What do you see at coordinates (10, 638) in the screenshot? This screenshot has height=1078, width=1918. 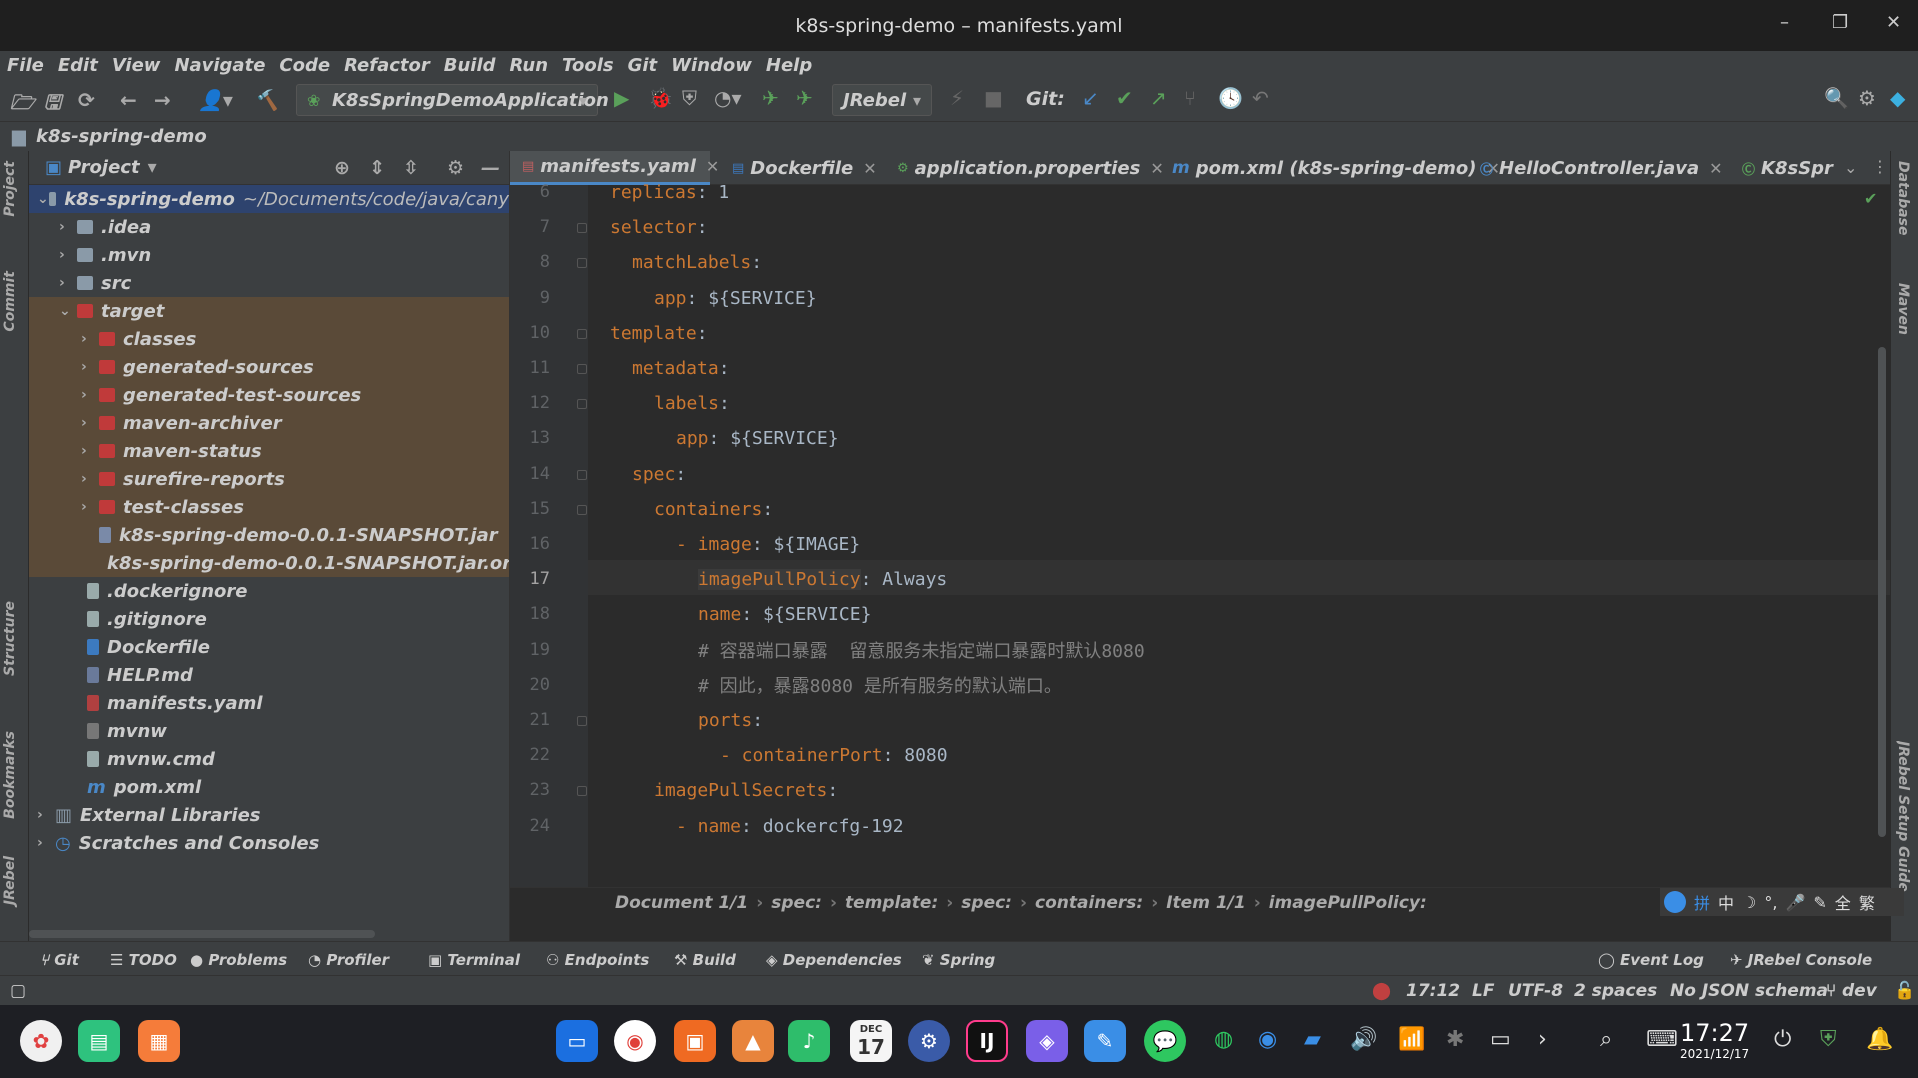 I see `side-tab-structure: Structure` at bounding box center [10, 638].